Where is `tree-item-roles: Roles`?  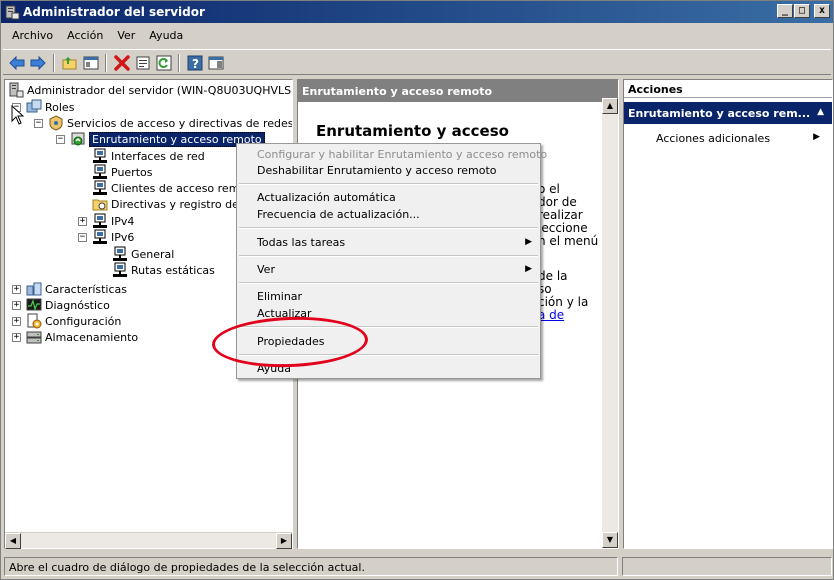
tree-item-roles: Roles is located at coordinates (50, 107).